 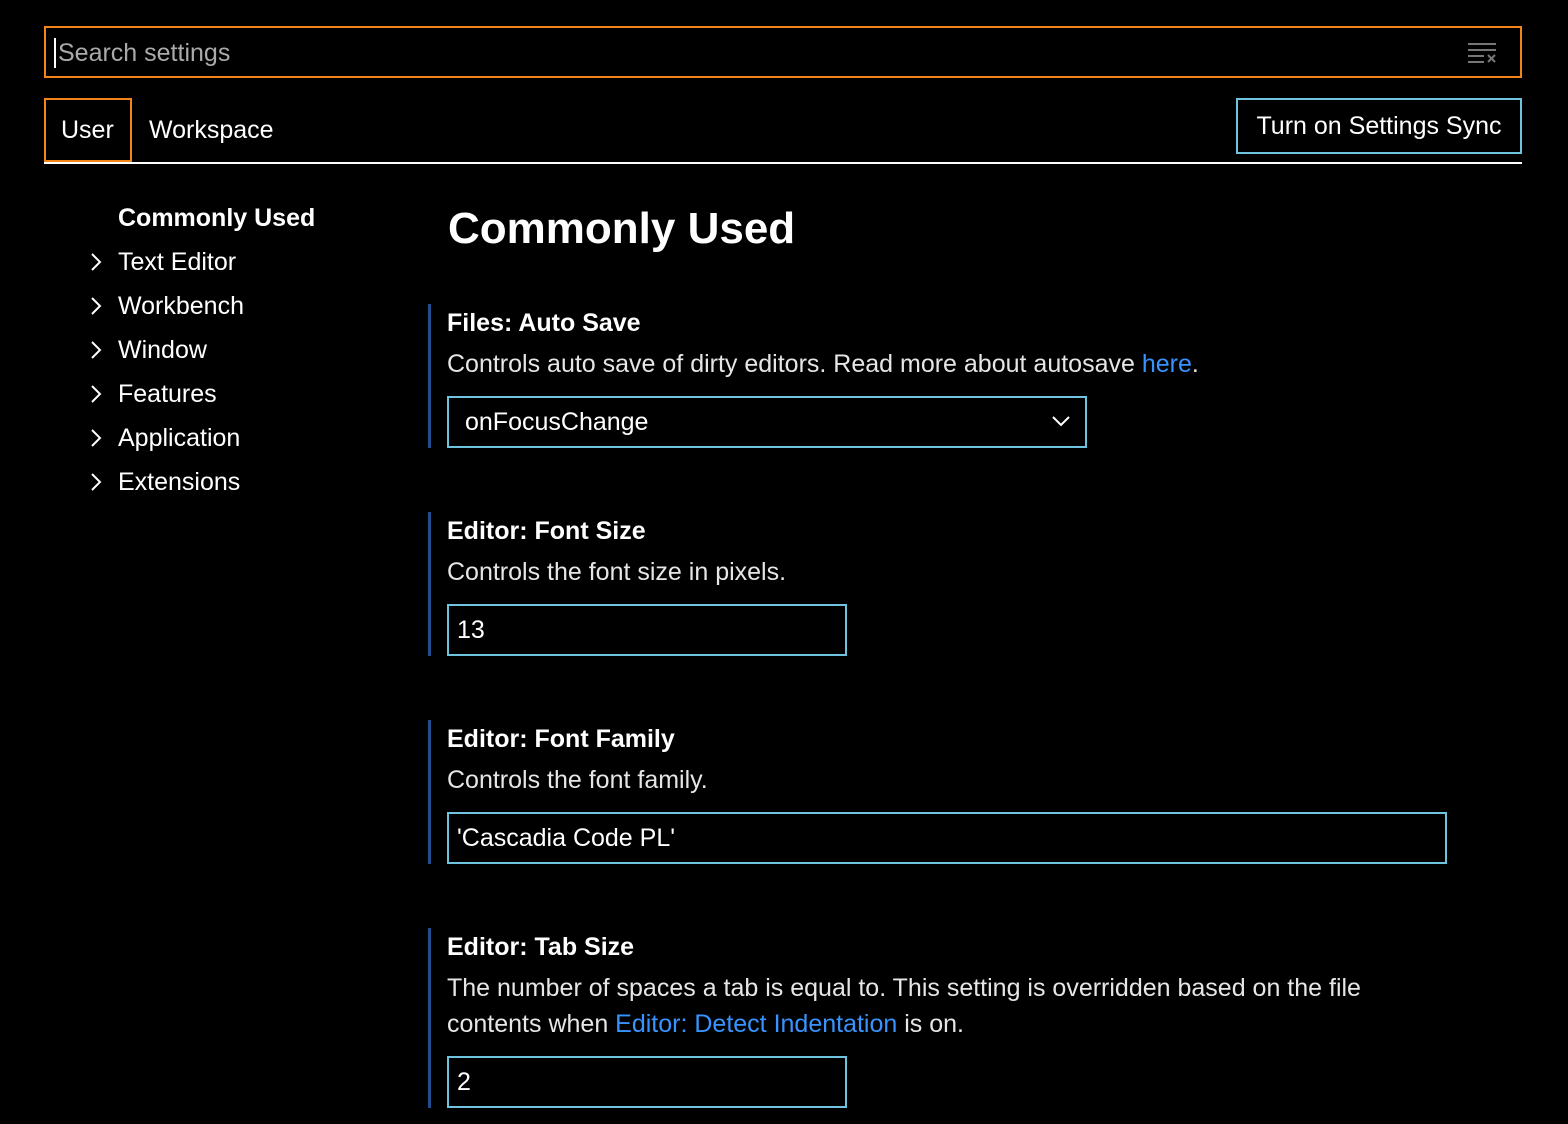 I want to click on setting-name: Font Family, so click(x=604, y=739).